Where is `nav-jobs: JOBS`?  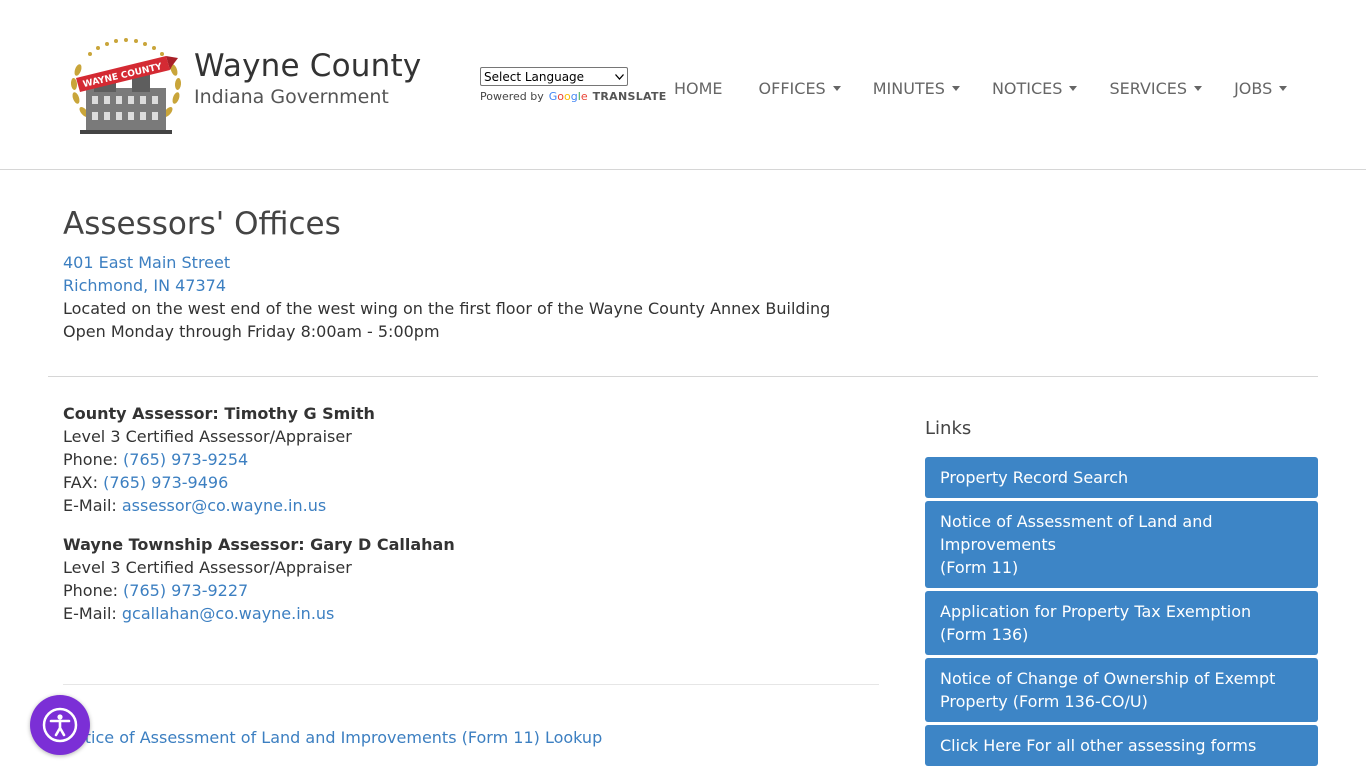 nav-jobs: JOBS is located at coordinates (1262, 88).